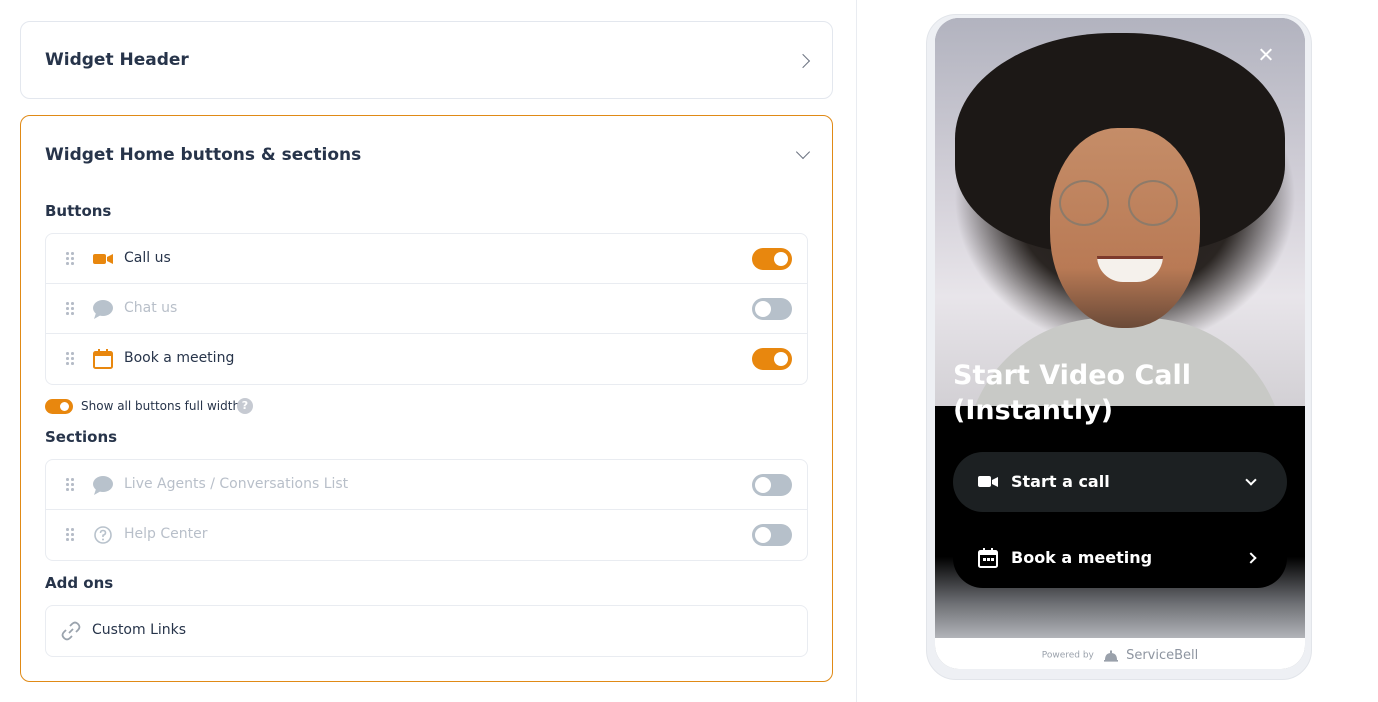 Image resolution: width=1378 pixels, height=702 pixels. What do you see at coordinates (772, 359) in the screenshot?
I see `book-meeting-toggle` at bounding box center [772, 359].